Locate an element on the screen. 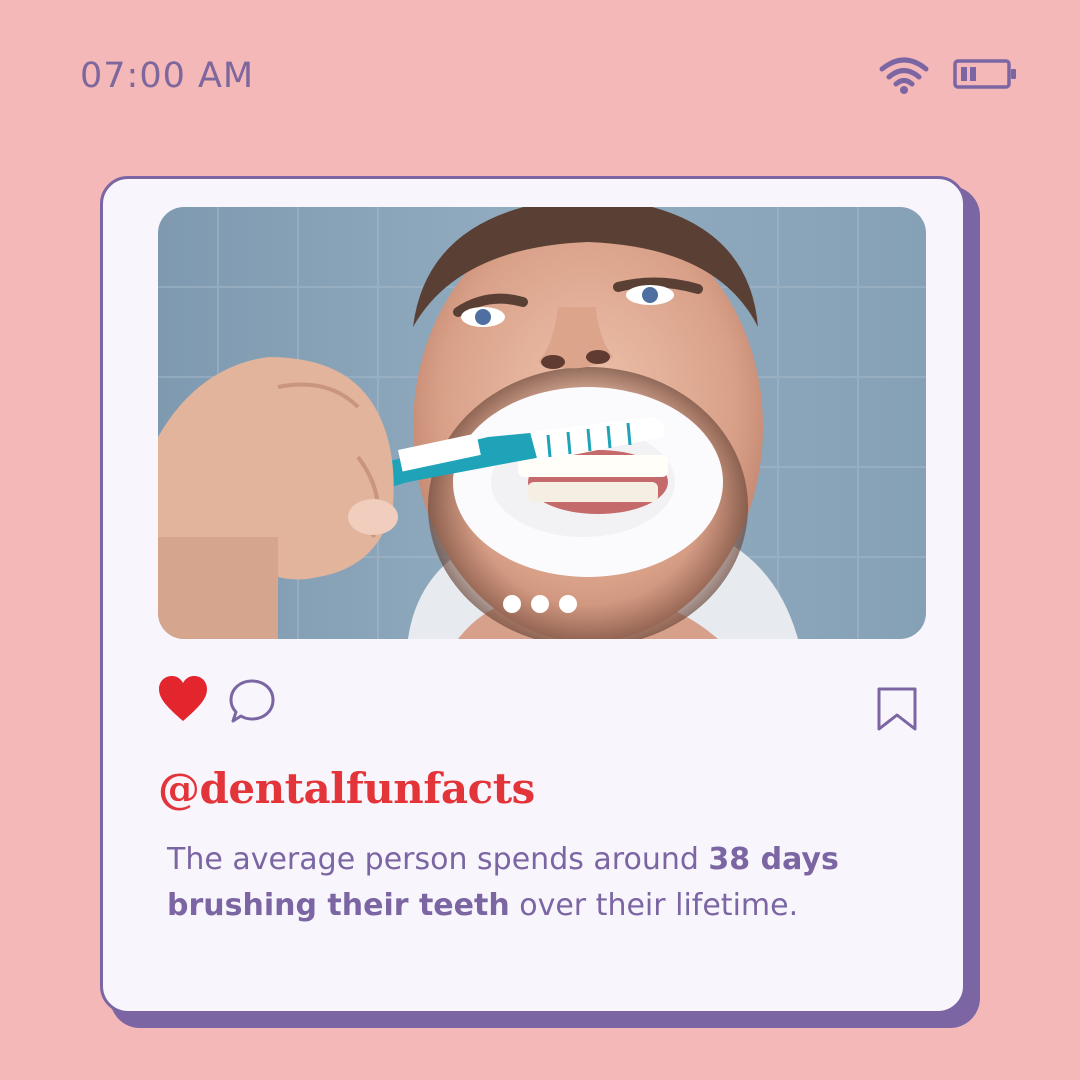 This screenshot has height=1080, width=1080. battery-low-icon is located at coordinates (984, 74).